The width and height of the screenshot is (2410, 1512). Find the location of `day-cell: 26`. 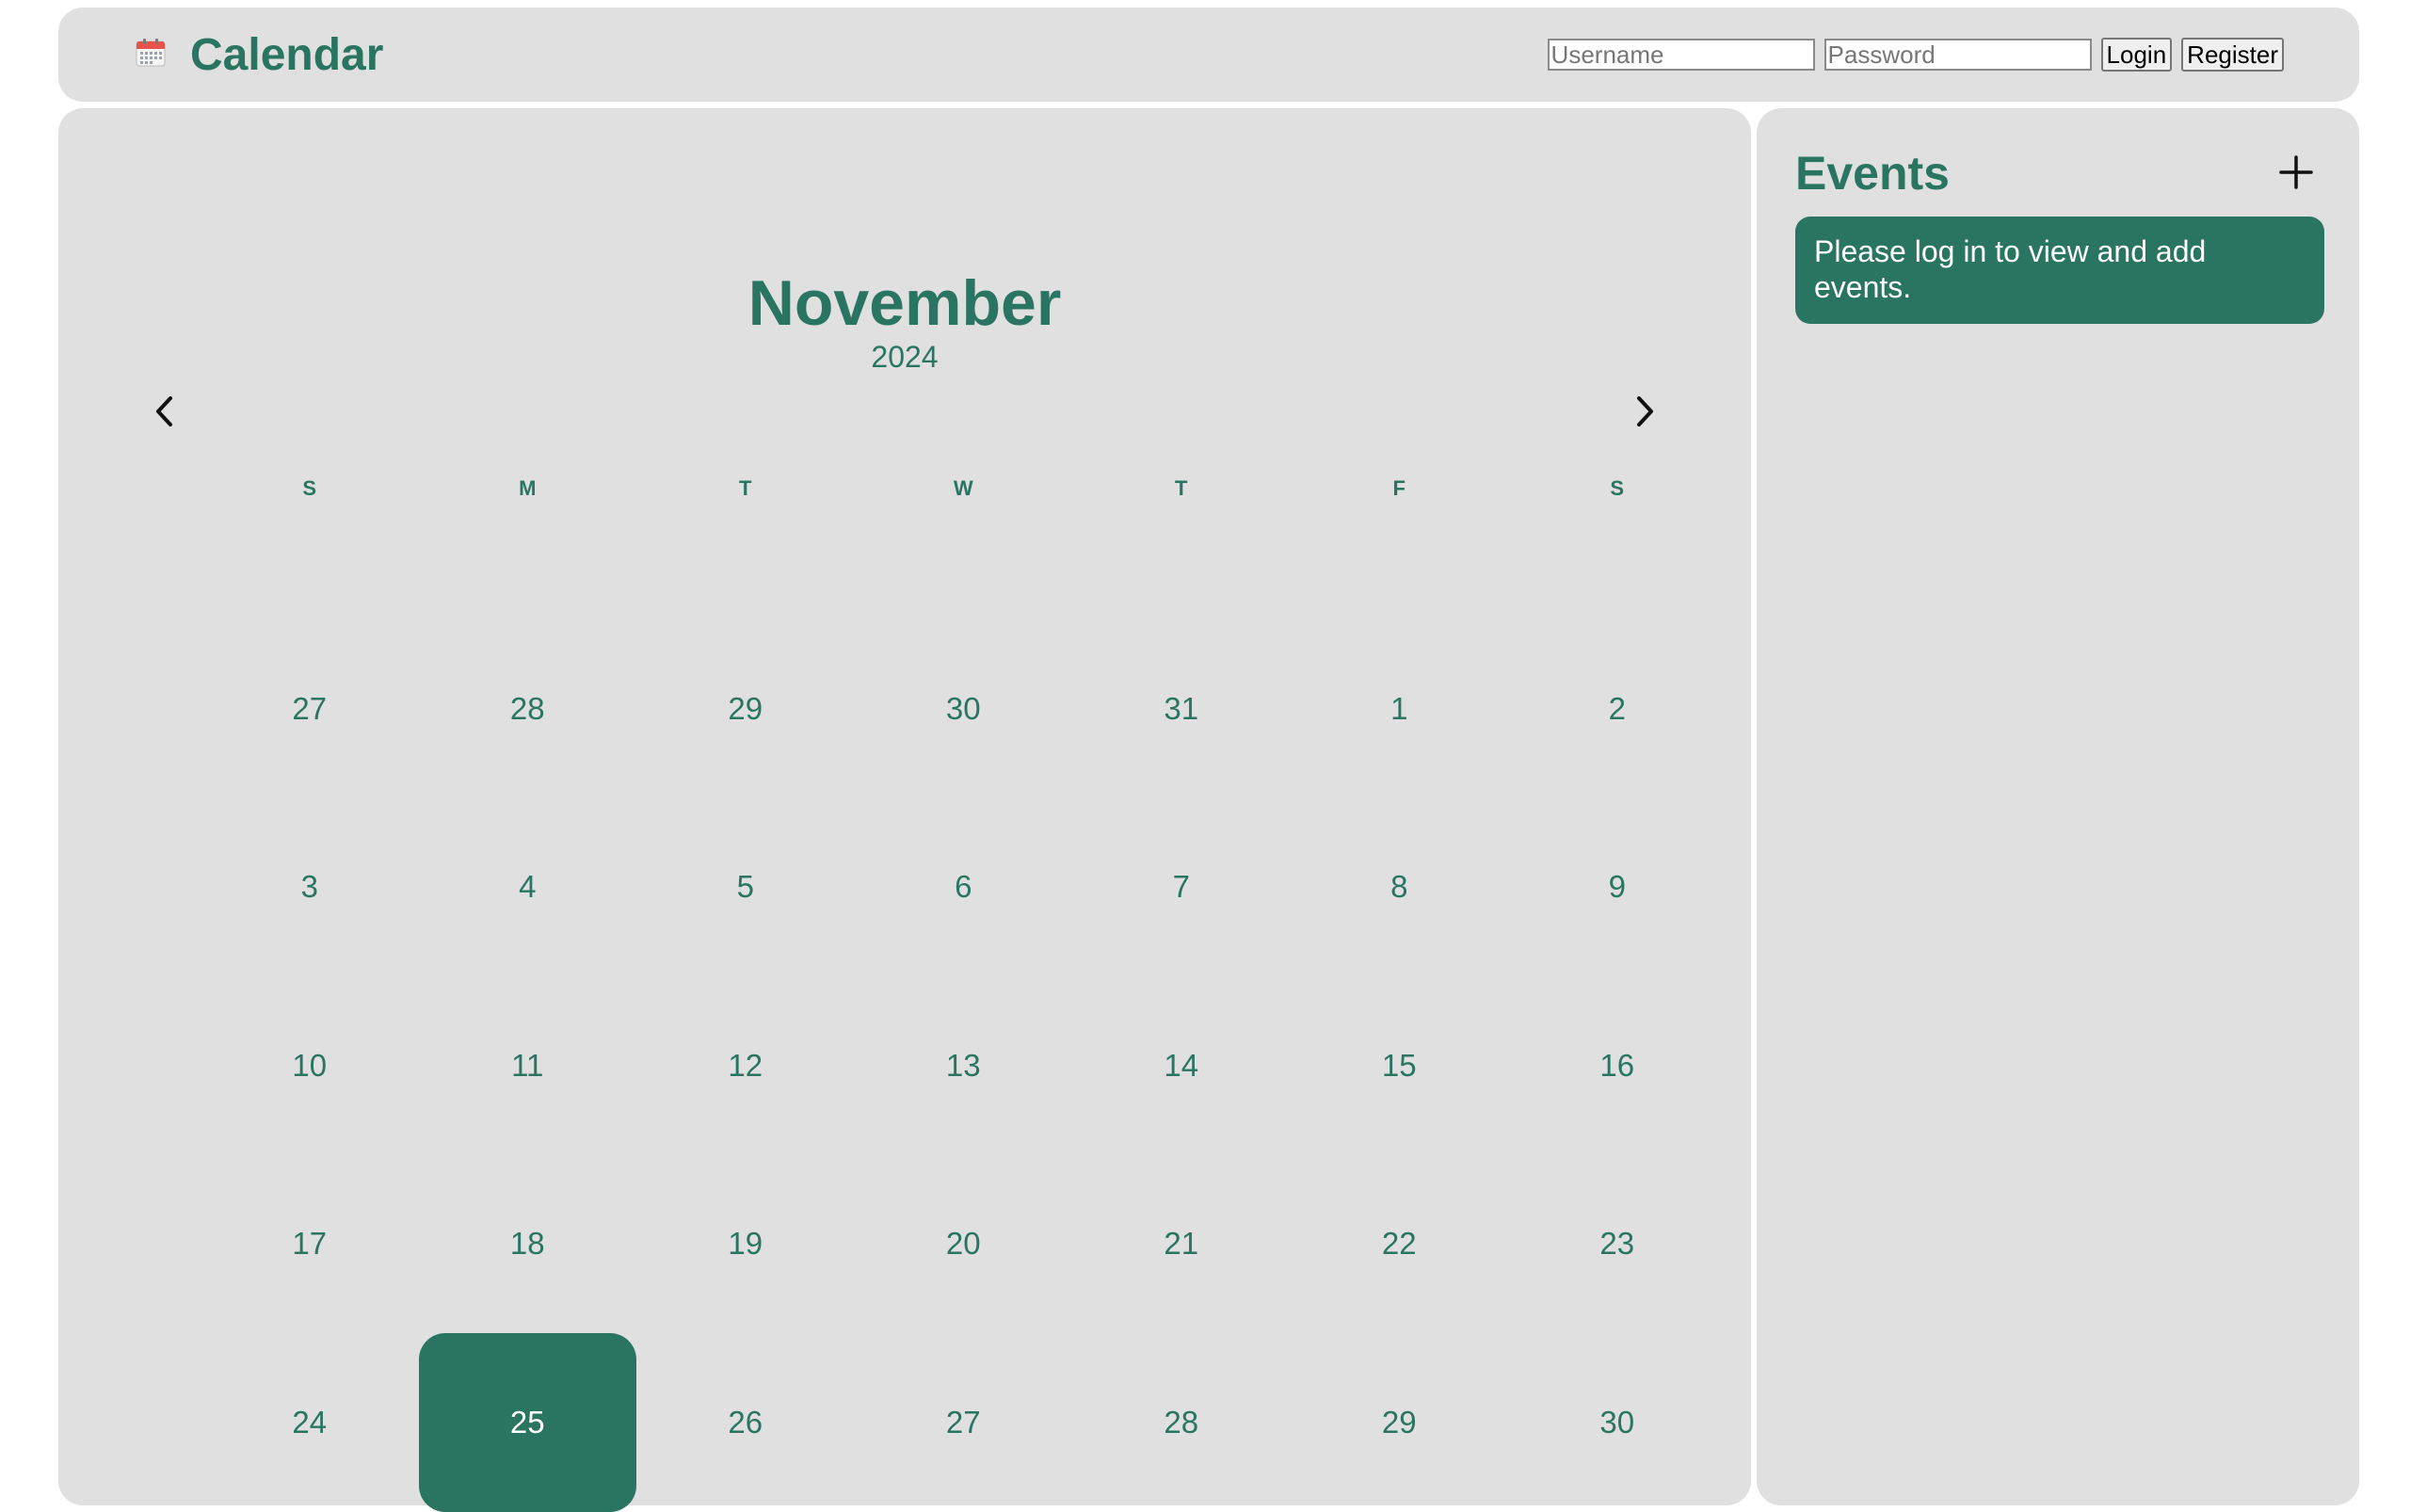

day-cell: 26 is located at coordinates (745, 1422).